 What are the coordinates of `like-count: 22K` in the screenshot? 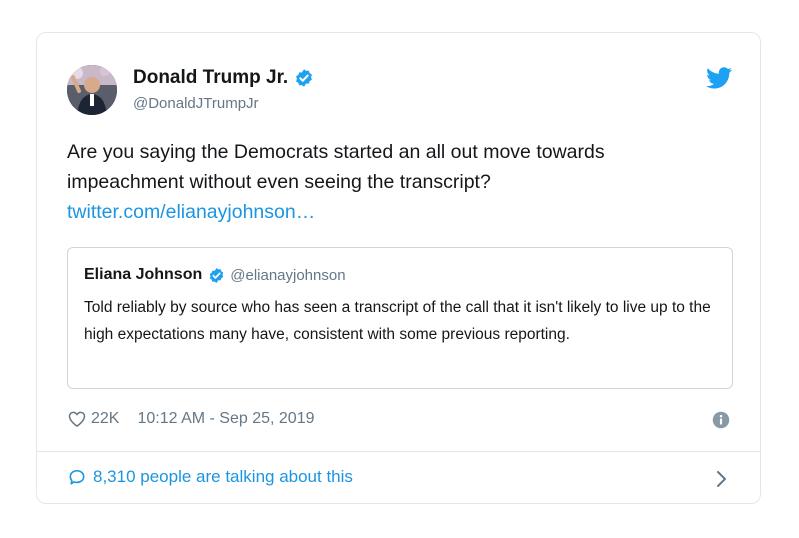 It's located at (105, 419).